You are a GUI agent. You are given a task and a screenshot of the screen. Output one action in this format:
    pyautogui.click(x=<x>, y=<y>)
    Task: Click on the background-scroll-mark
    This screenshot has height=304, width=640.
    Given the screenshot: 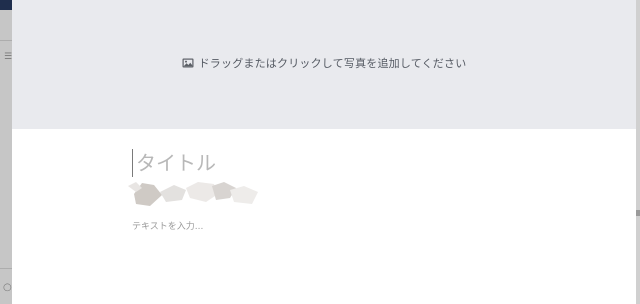 What is the action you would take?
    pyautogui.click(x=638, y=213)
    